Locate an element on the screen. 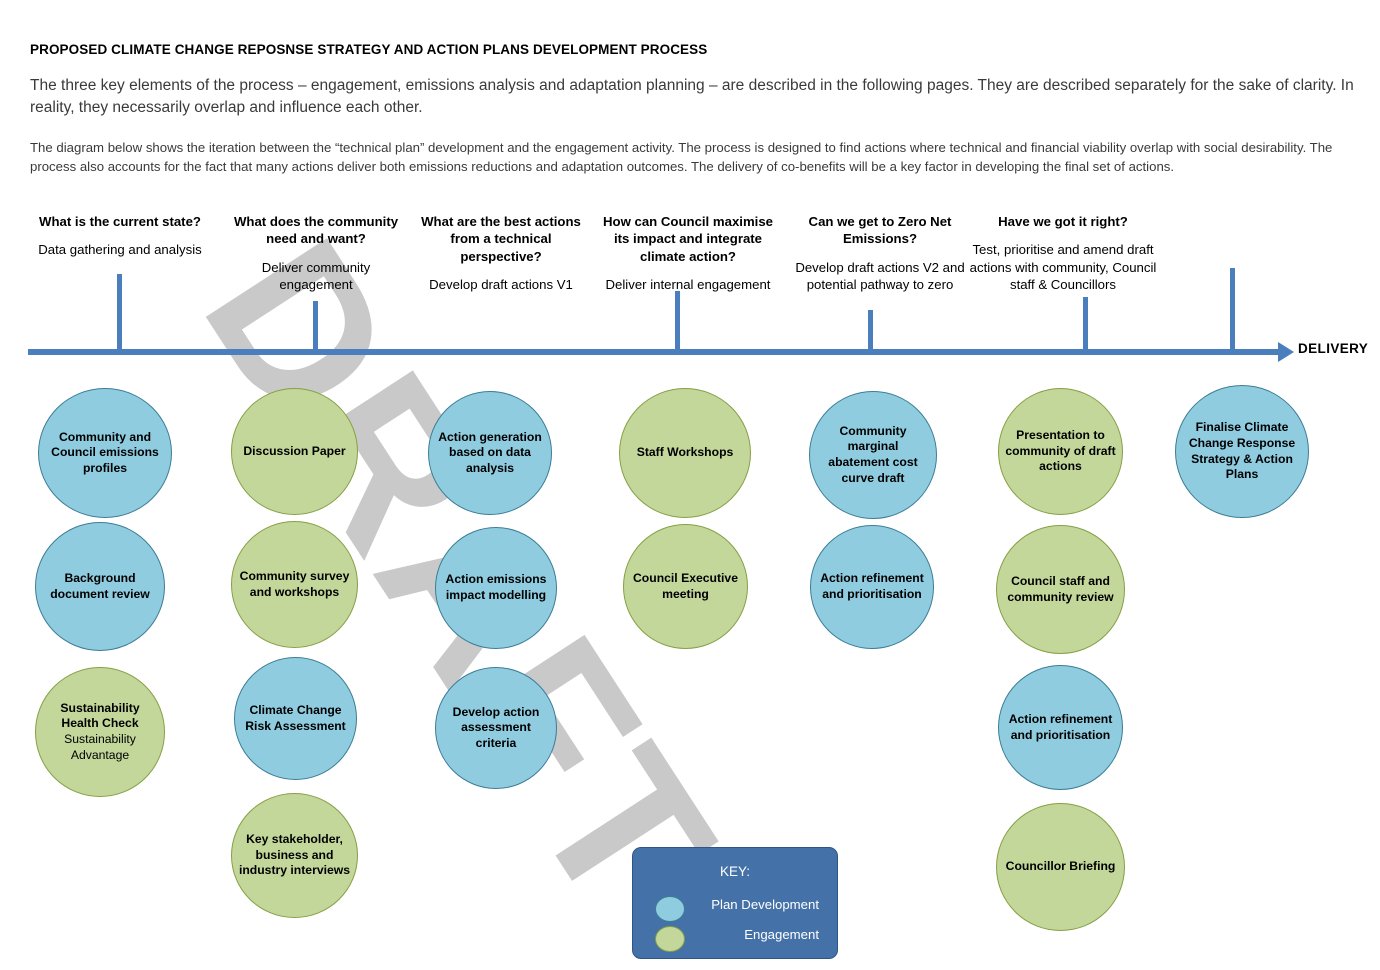 This screenshot has height=970, width=1380. bubble-label: Community survey and workshops is located at coordinates (294, 583).